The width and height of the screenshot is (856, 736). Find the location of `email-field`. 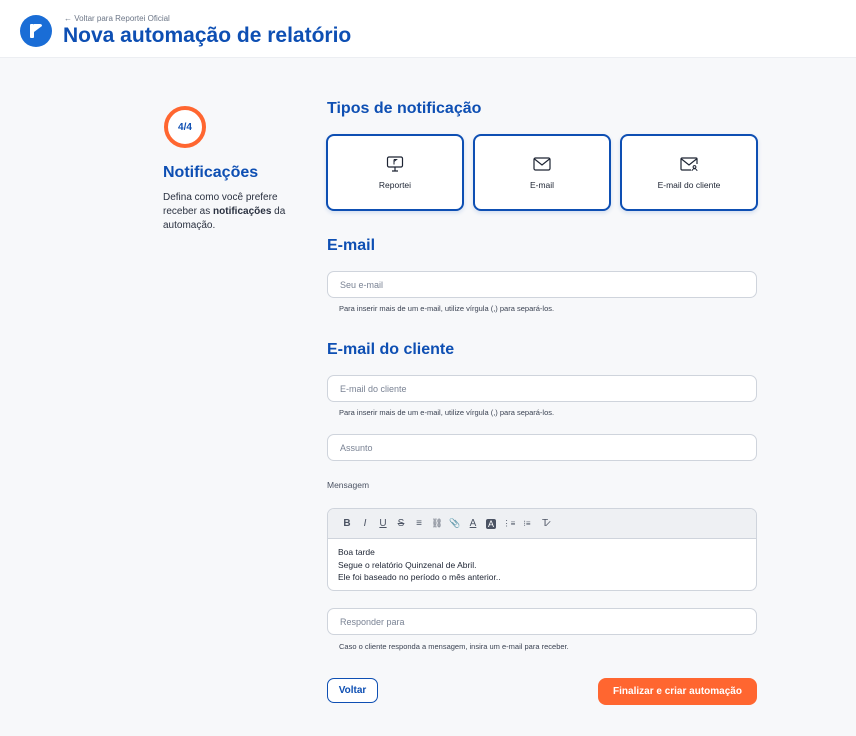

email-field is located at coordinates (542, 284).